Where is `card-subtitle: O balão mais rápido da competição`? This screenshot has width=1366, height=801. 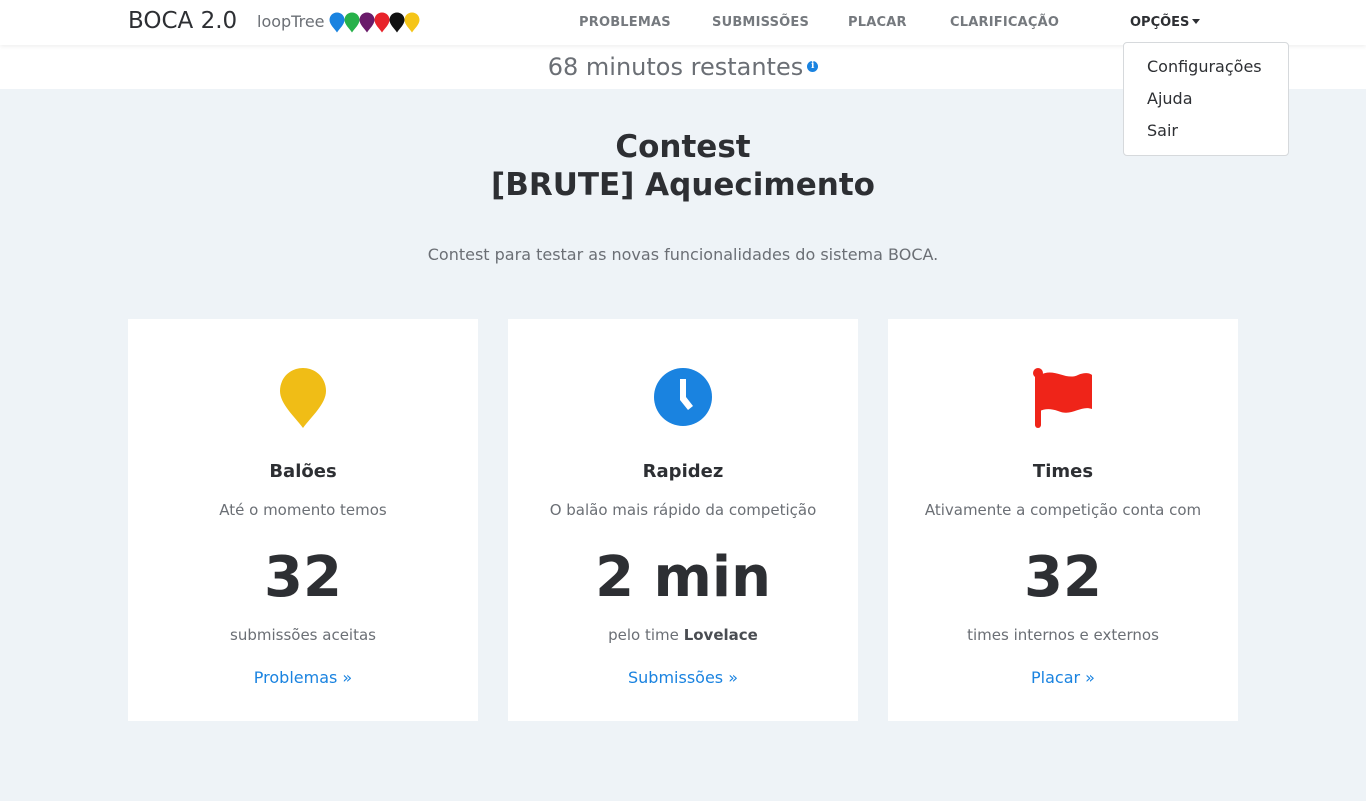
card-subtitle: O balão mais rápido da competição is located at coordinates (683, 510).